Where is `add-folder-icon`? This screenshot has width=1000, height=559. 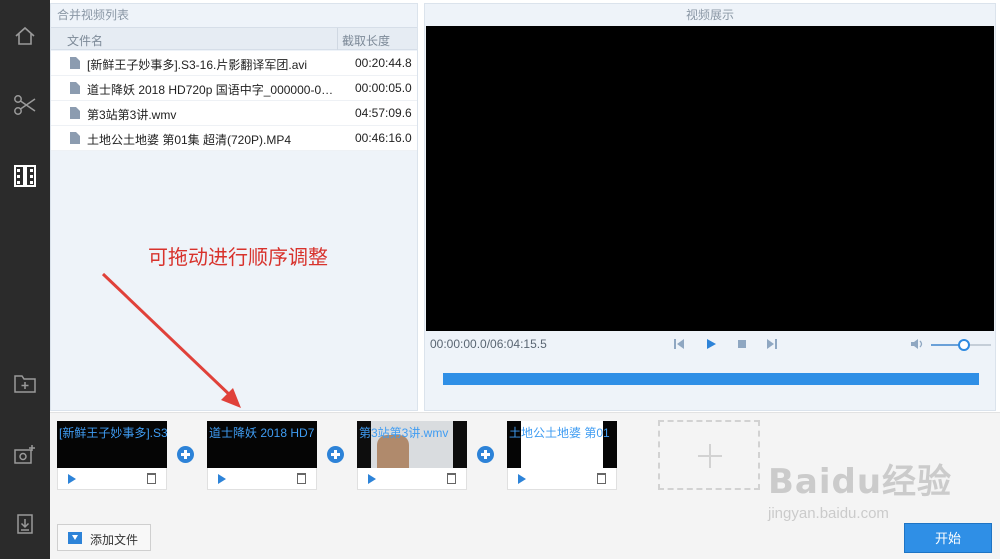 add-folder-icon is located at coordinates (25, 383).